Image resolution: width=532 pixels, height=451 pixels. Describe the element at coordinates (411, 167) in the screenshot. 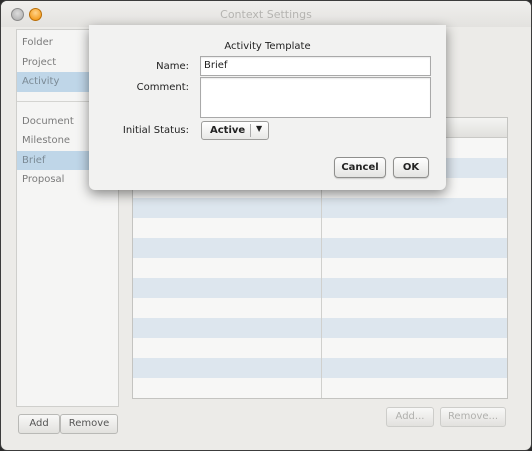

I see `ok-button: OK` at that location.